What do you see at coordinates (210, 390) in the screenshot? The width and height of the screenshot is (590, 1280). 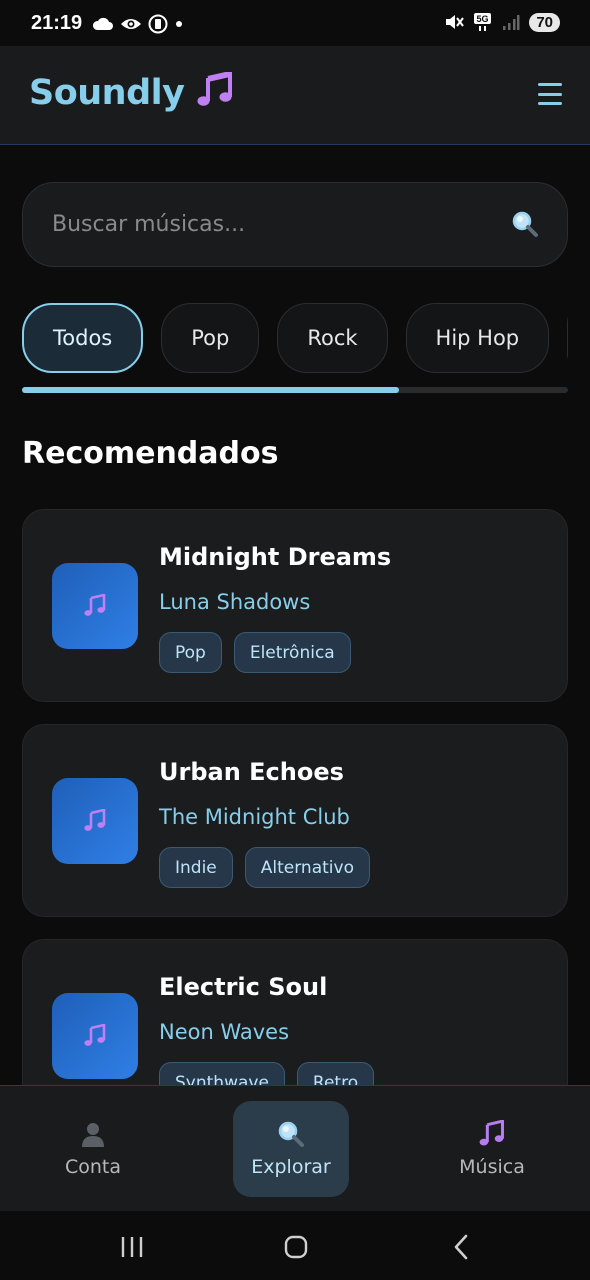 I see `chips-scrollbar-thumb` at bounding box center [210, 390].